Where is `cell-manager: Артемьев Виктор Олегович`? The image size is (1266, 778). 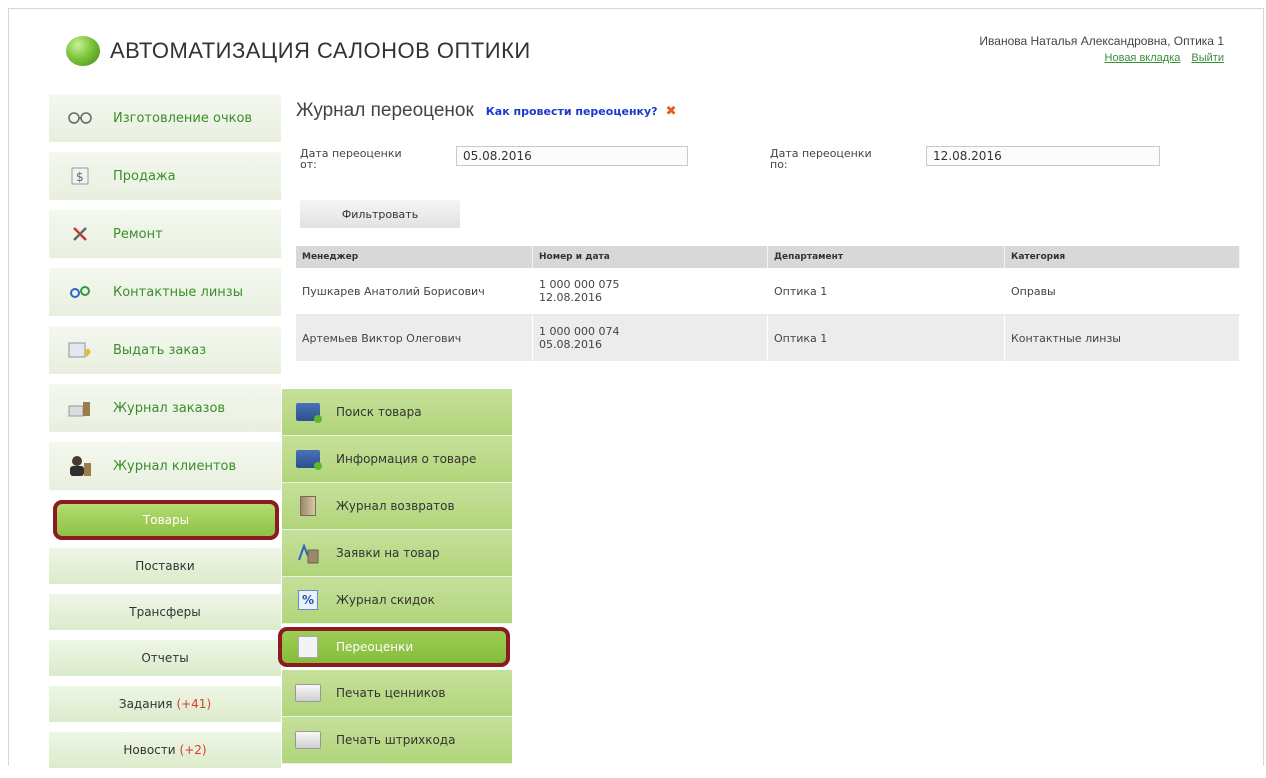
cell-manager: Артемьев Виктор Олегович is located at coordinates (414, 337).